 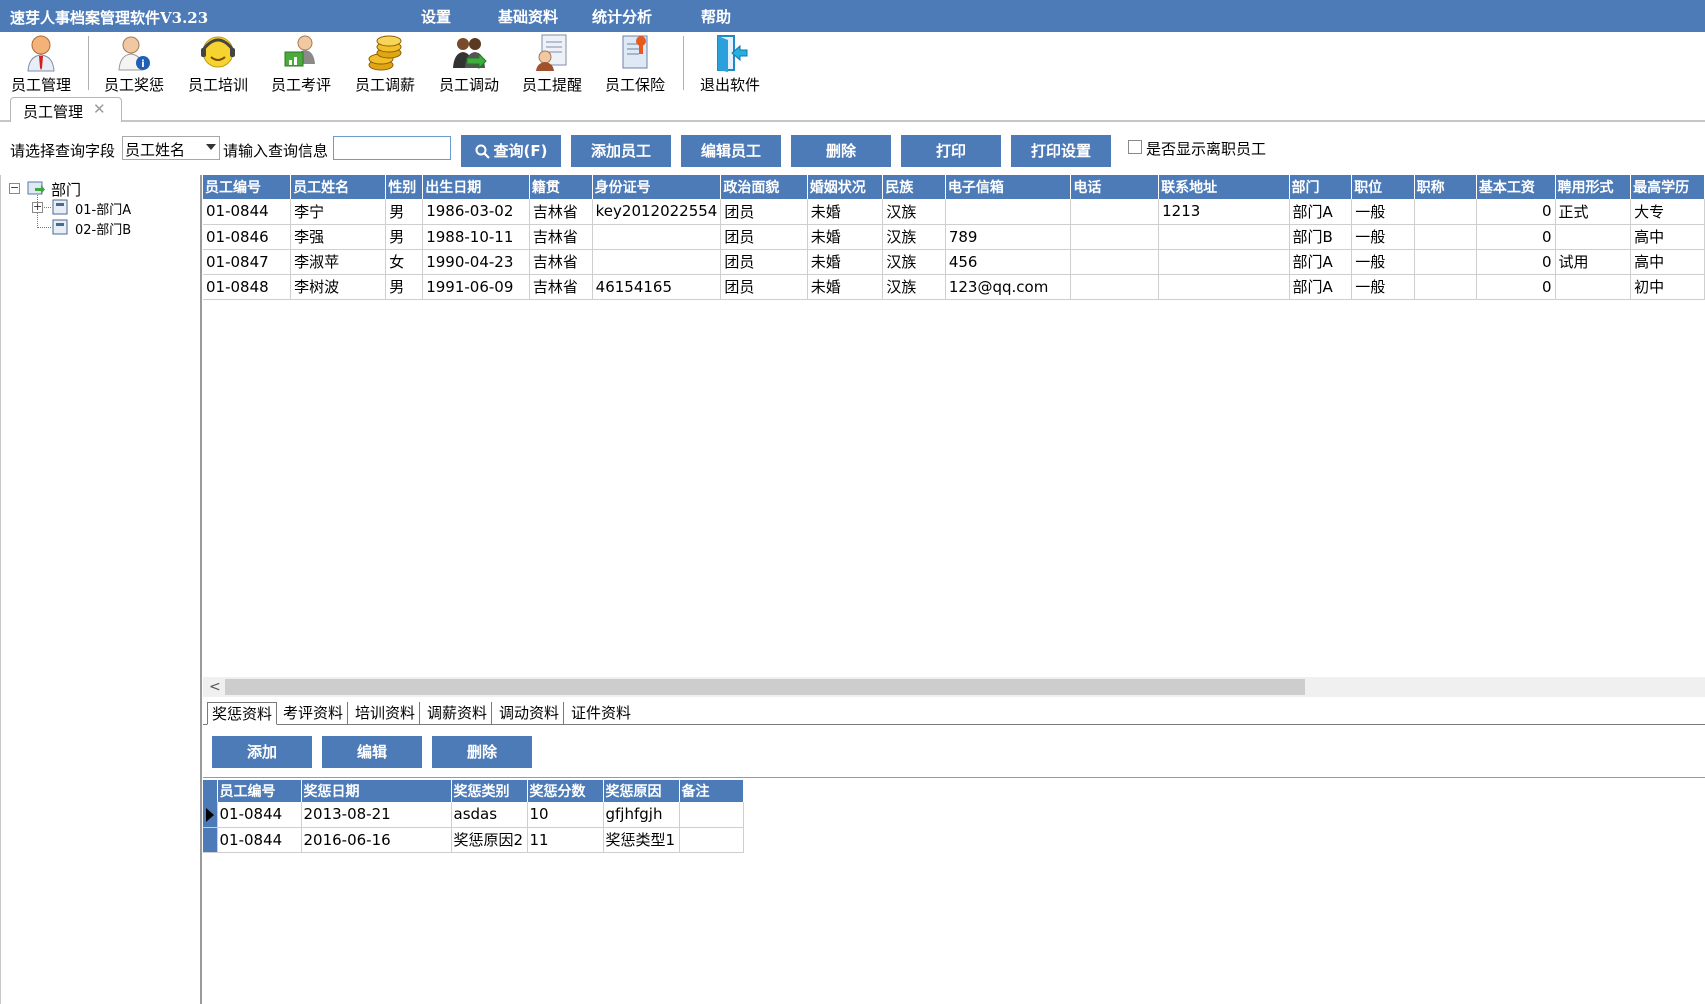 I want to click on tree-node-dept-b: 02-部门B, so click(x=97, y=228).